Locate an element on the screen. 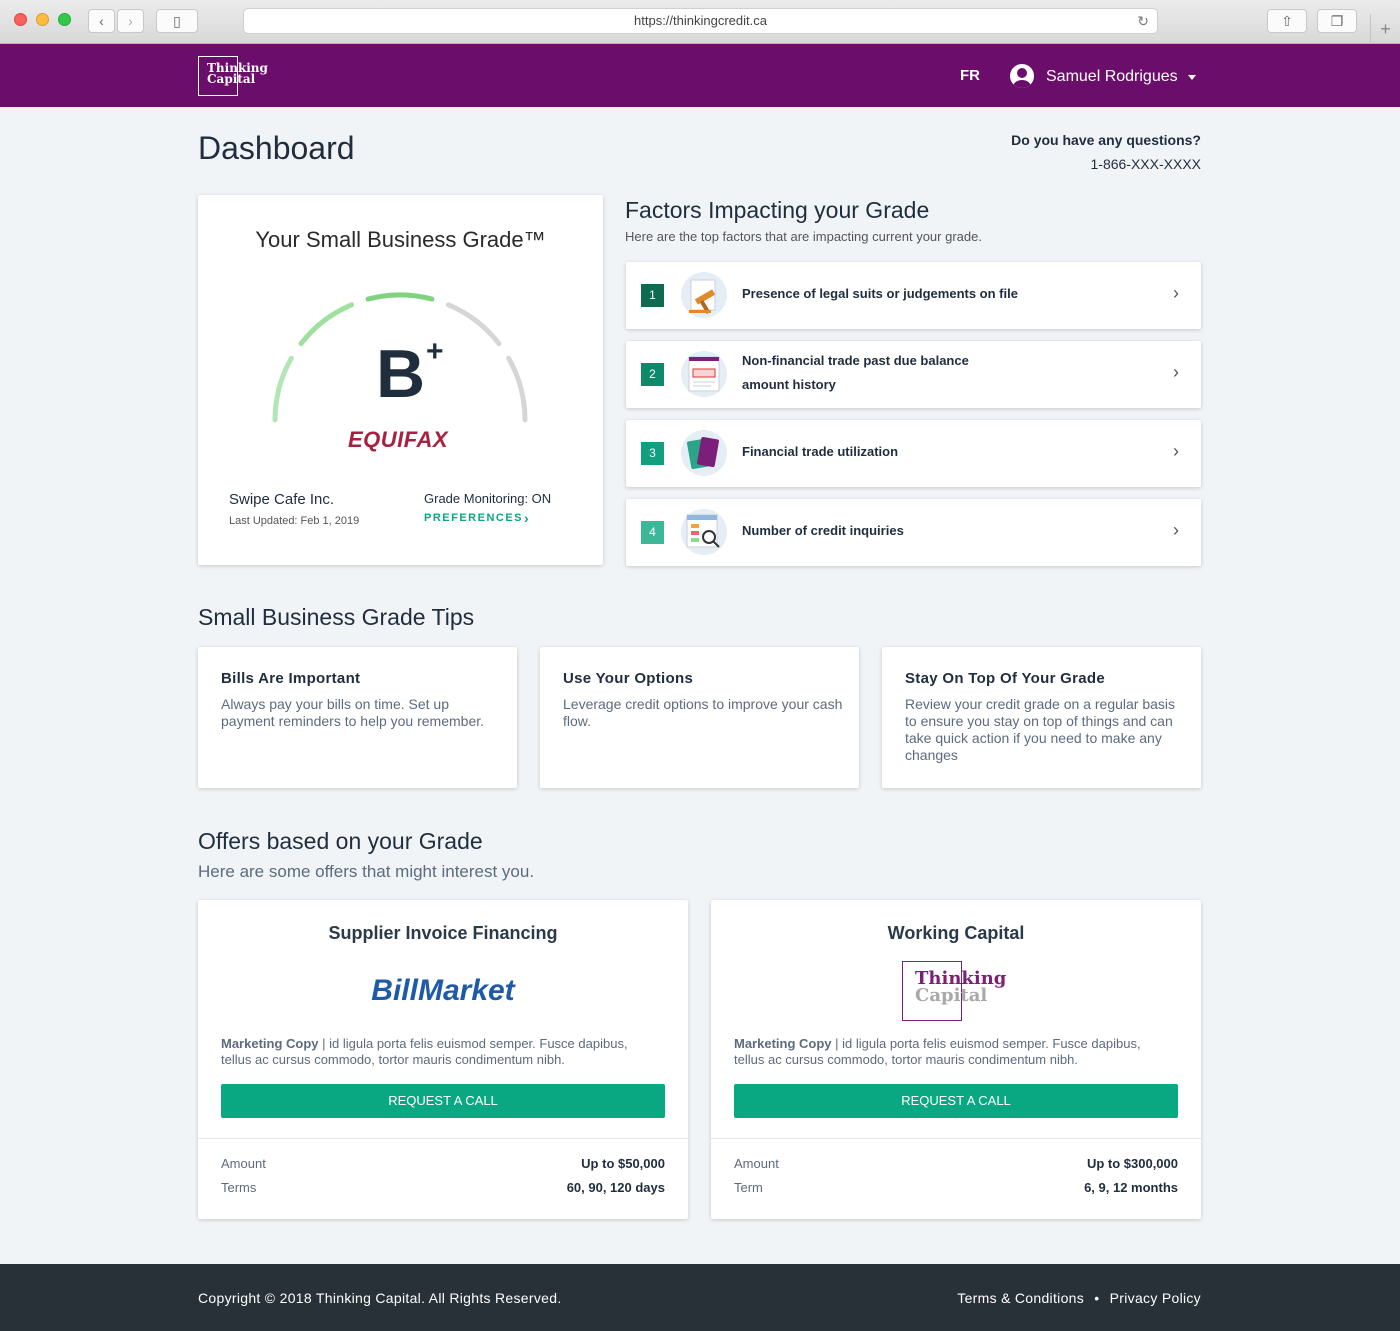 The height and width of the screenshot is (1331, 1400). equifax-logo: EQUIFAX is located at coordinates (398, 439).